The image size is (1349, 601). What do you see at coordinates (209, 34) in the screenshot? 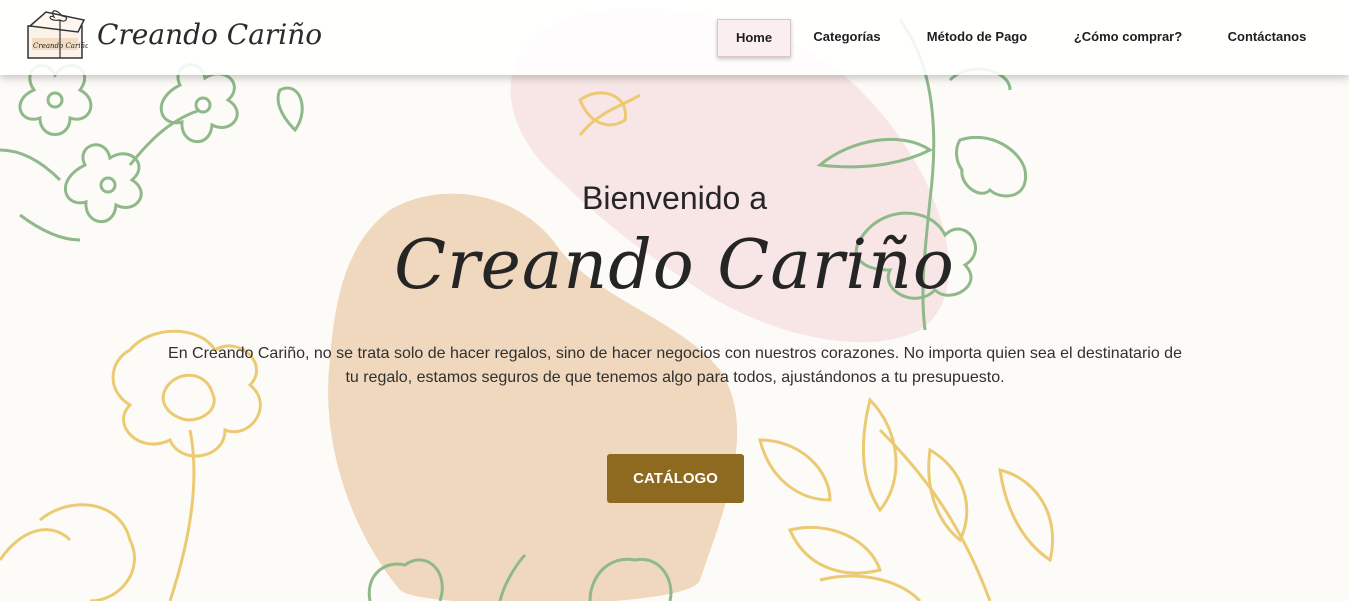
I see `brand-name: Creando Cariño` at bounding box center [209, 34].